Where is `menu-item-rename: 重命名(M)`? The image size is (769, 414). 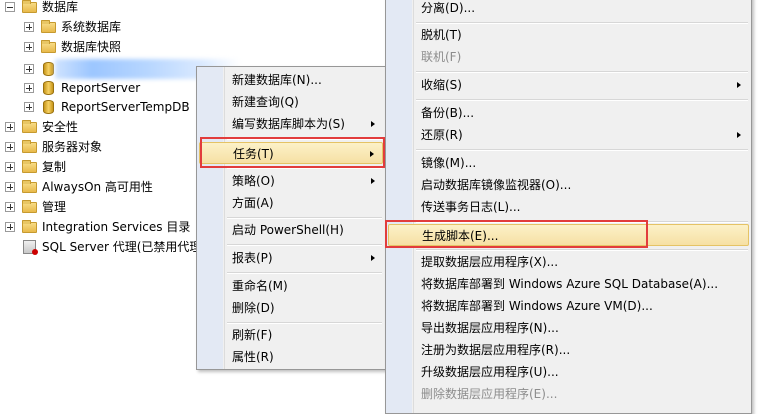 menu-item-rename: 重命名(M) is located at coordinates (291, 286).